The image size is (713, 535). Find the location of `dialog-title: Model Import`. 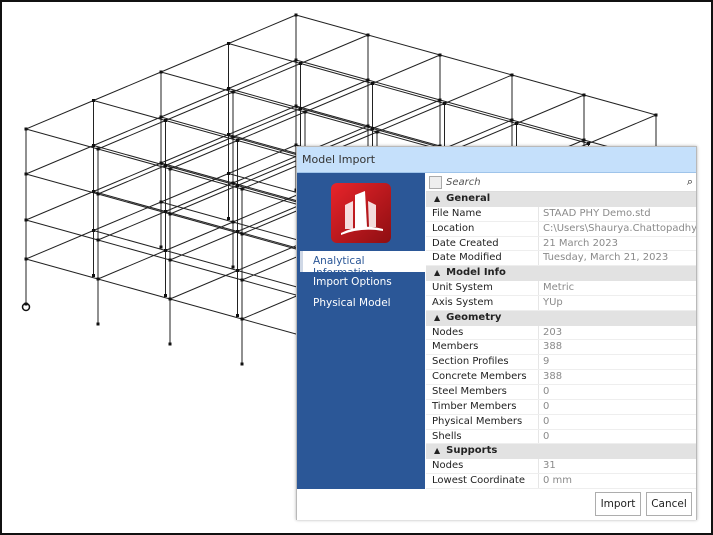

dialog-title: Model Import is located at coordinates (496, 160).